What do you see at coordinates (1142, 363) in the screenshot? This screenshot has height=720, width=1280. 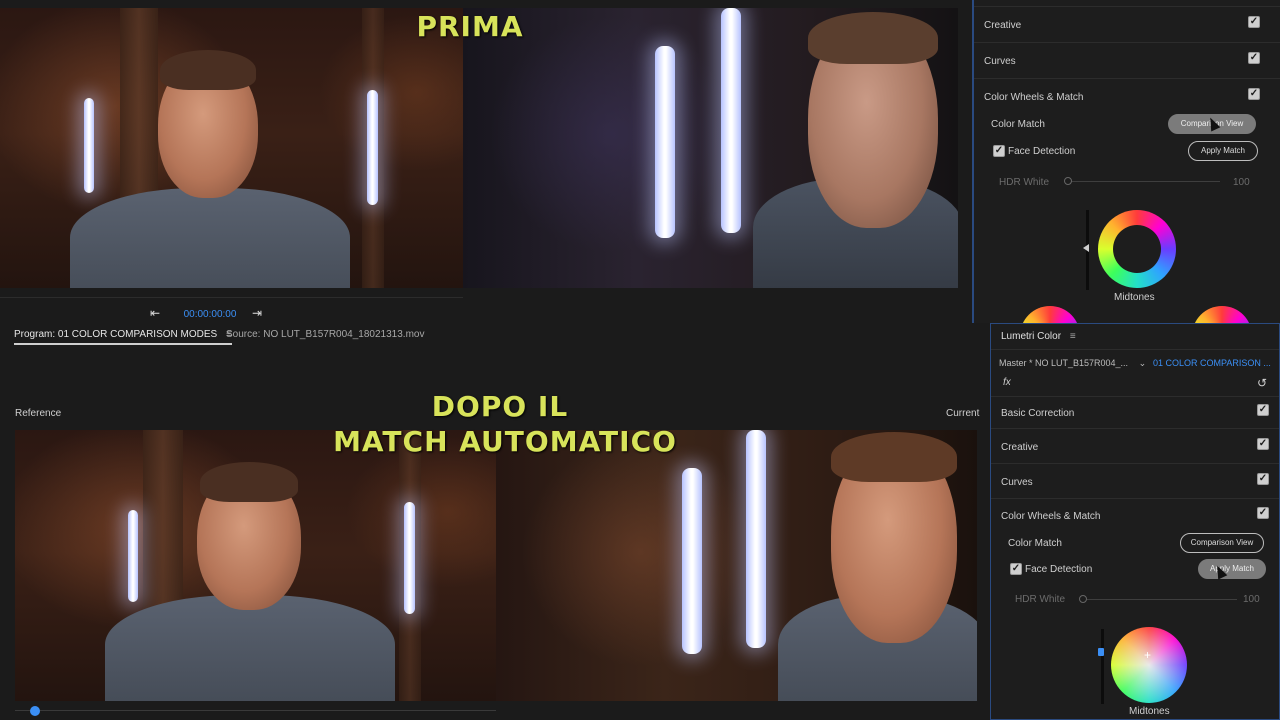 I see `chevron-down-icon: ⌄` at bounding box center [1142, 363].